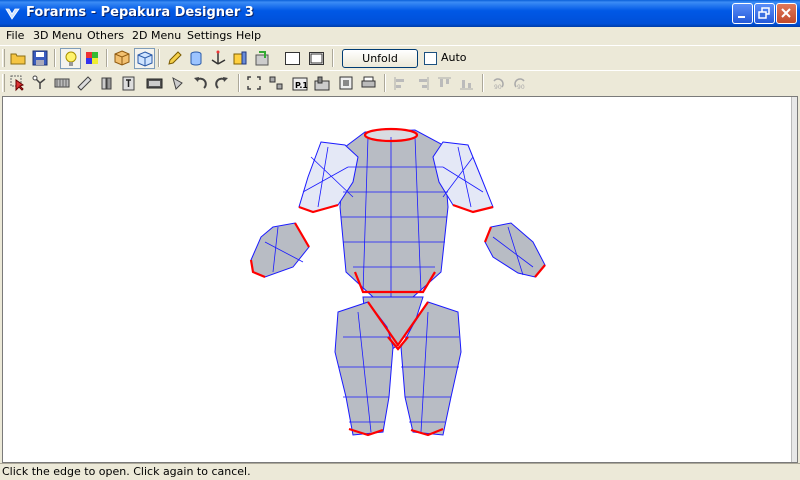 Image resolution: width=800 pixels, height=480 pixels. Describe the element at coordinates (248, 35) in the screenshot. I see `menu-help: Help` at that location.